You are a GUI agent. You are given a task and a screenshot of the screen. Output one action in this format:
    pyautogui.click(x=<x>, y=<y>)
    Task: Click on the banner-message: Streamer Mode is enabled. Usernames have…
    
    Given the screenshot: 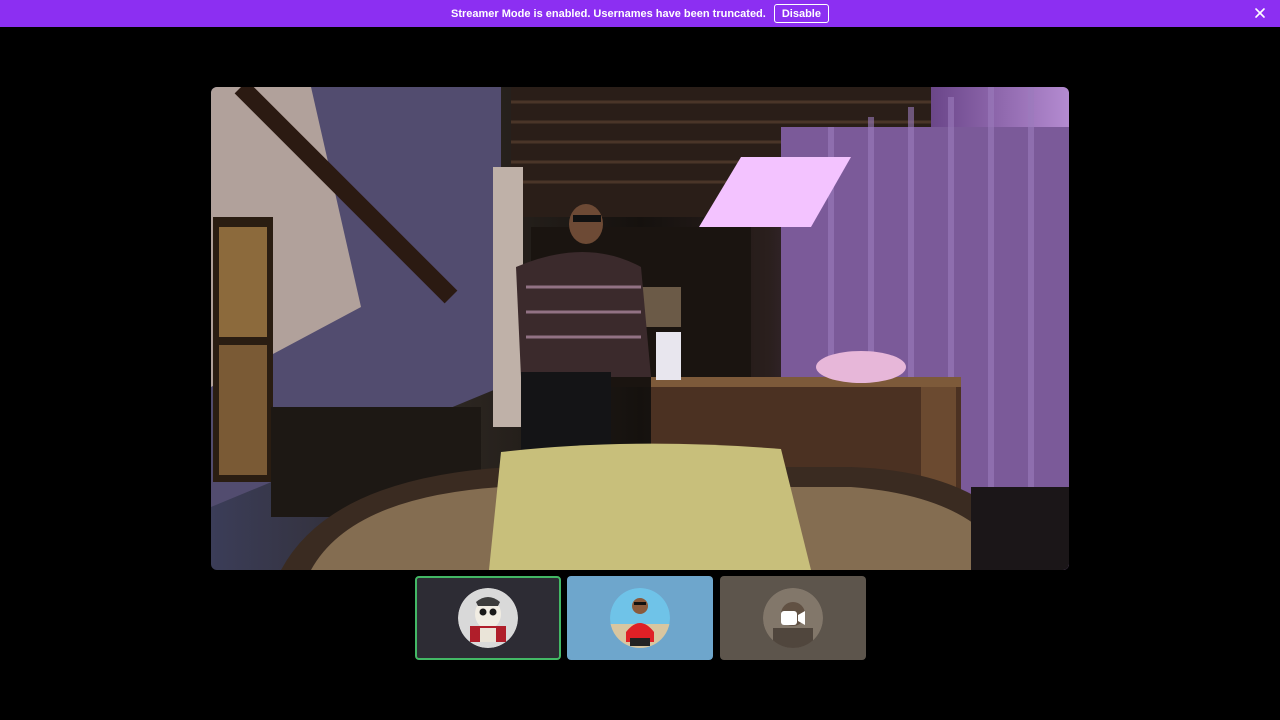 What is the action you would take?
    pyautogui.click(x=608, y=13)
    